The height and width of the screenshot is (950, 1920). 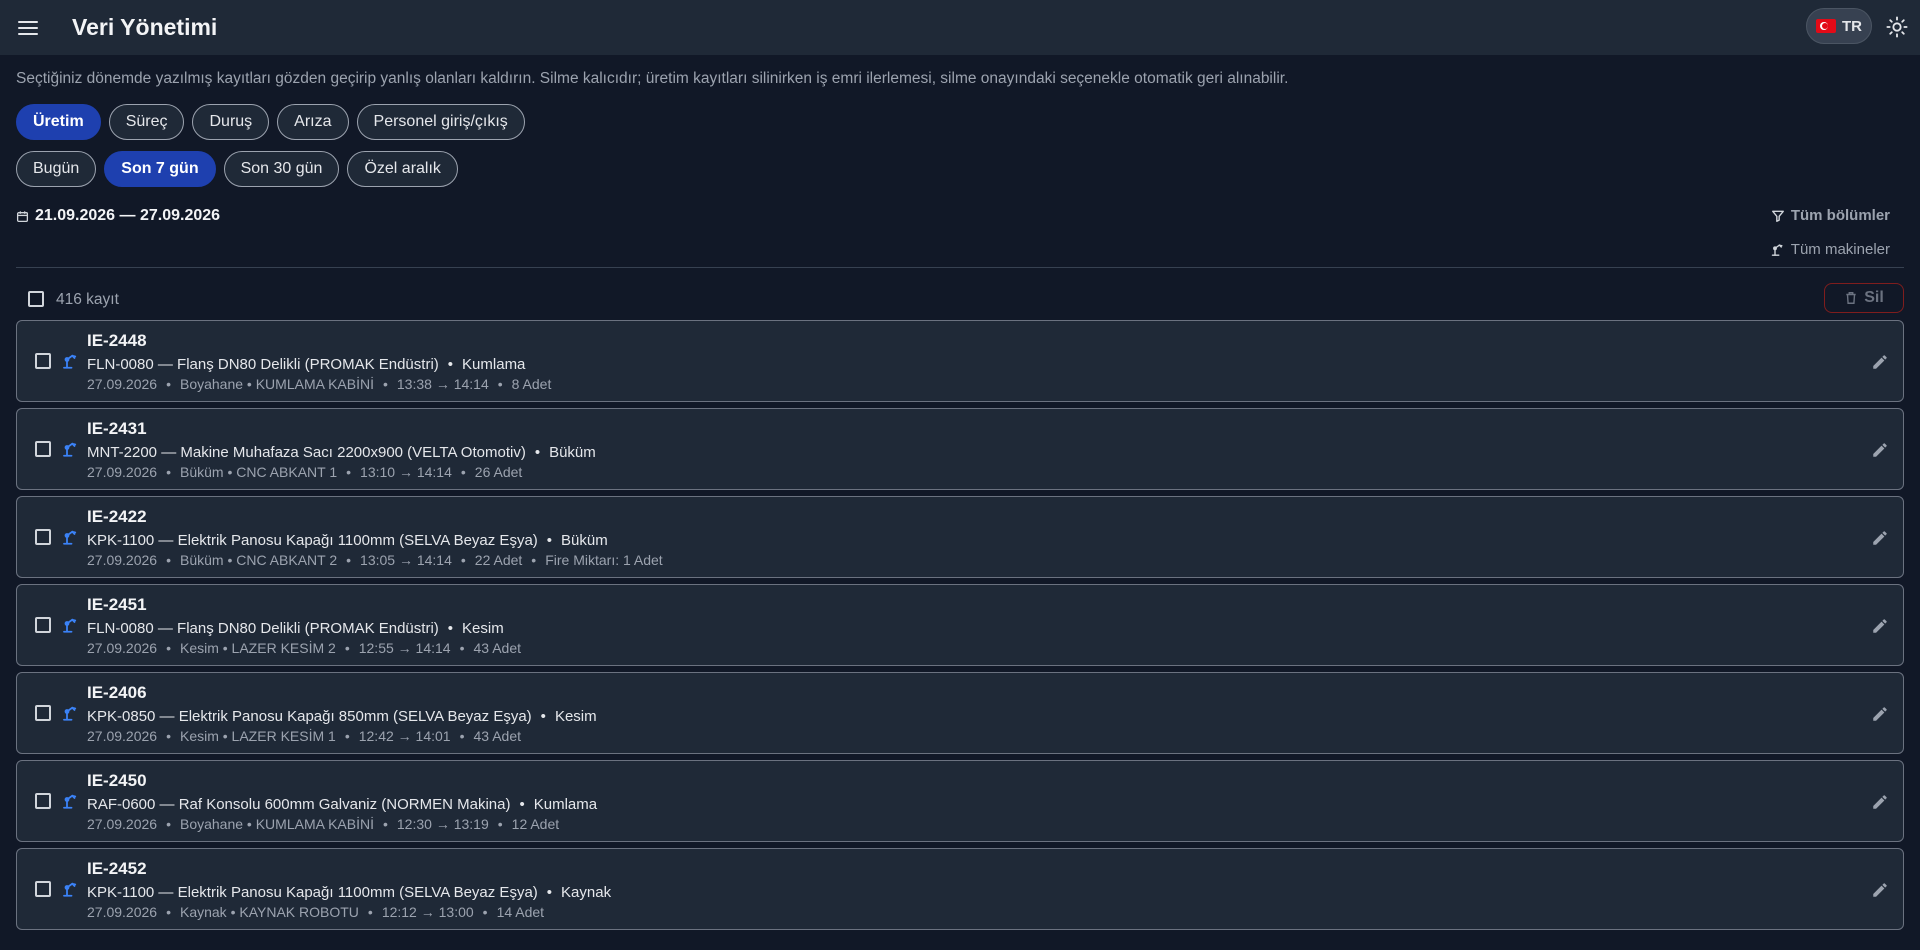 I want to click on record-location: Kesim • LAZER KESİM 2, so click(x=257, y=648).